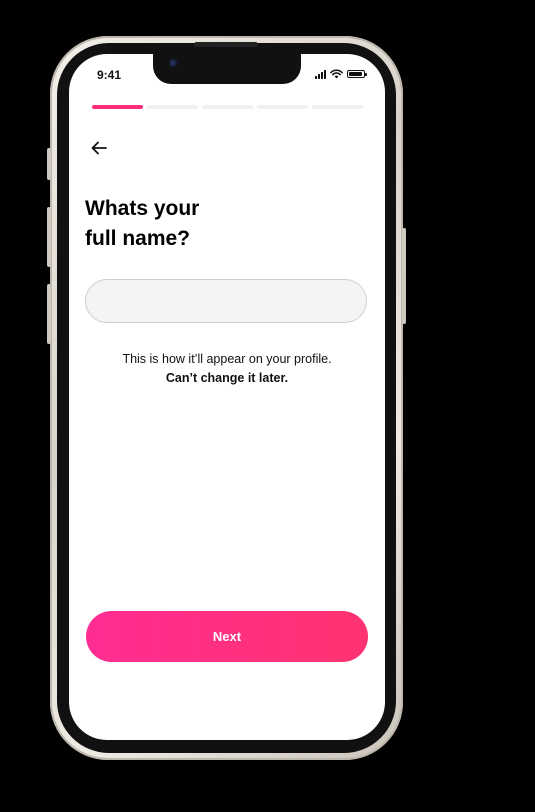 Image resolution: width=535 pixels, height=812 pixels. Describe the element at coordinates (49, 164) in the screenshot. I see `mute-switch` at that location.